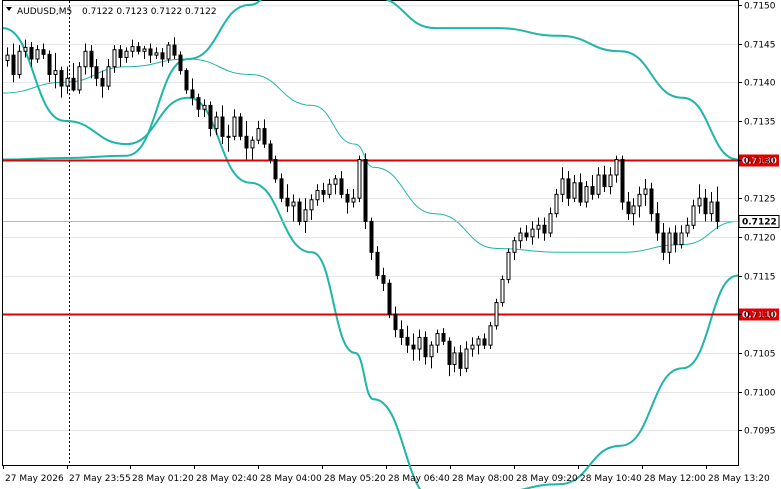 This screenshot has height=489, width=781. I want to click on y-tick-label: 0.7110, so click(760, 316).